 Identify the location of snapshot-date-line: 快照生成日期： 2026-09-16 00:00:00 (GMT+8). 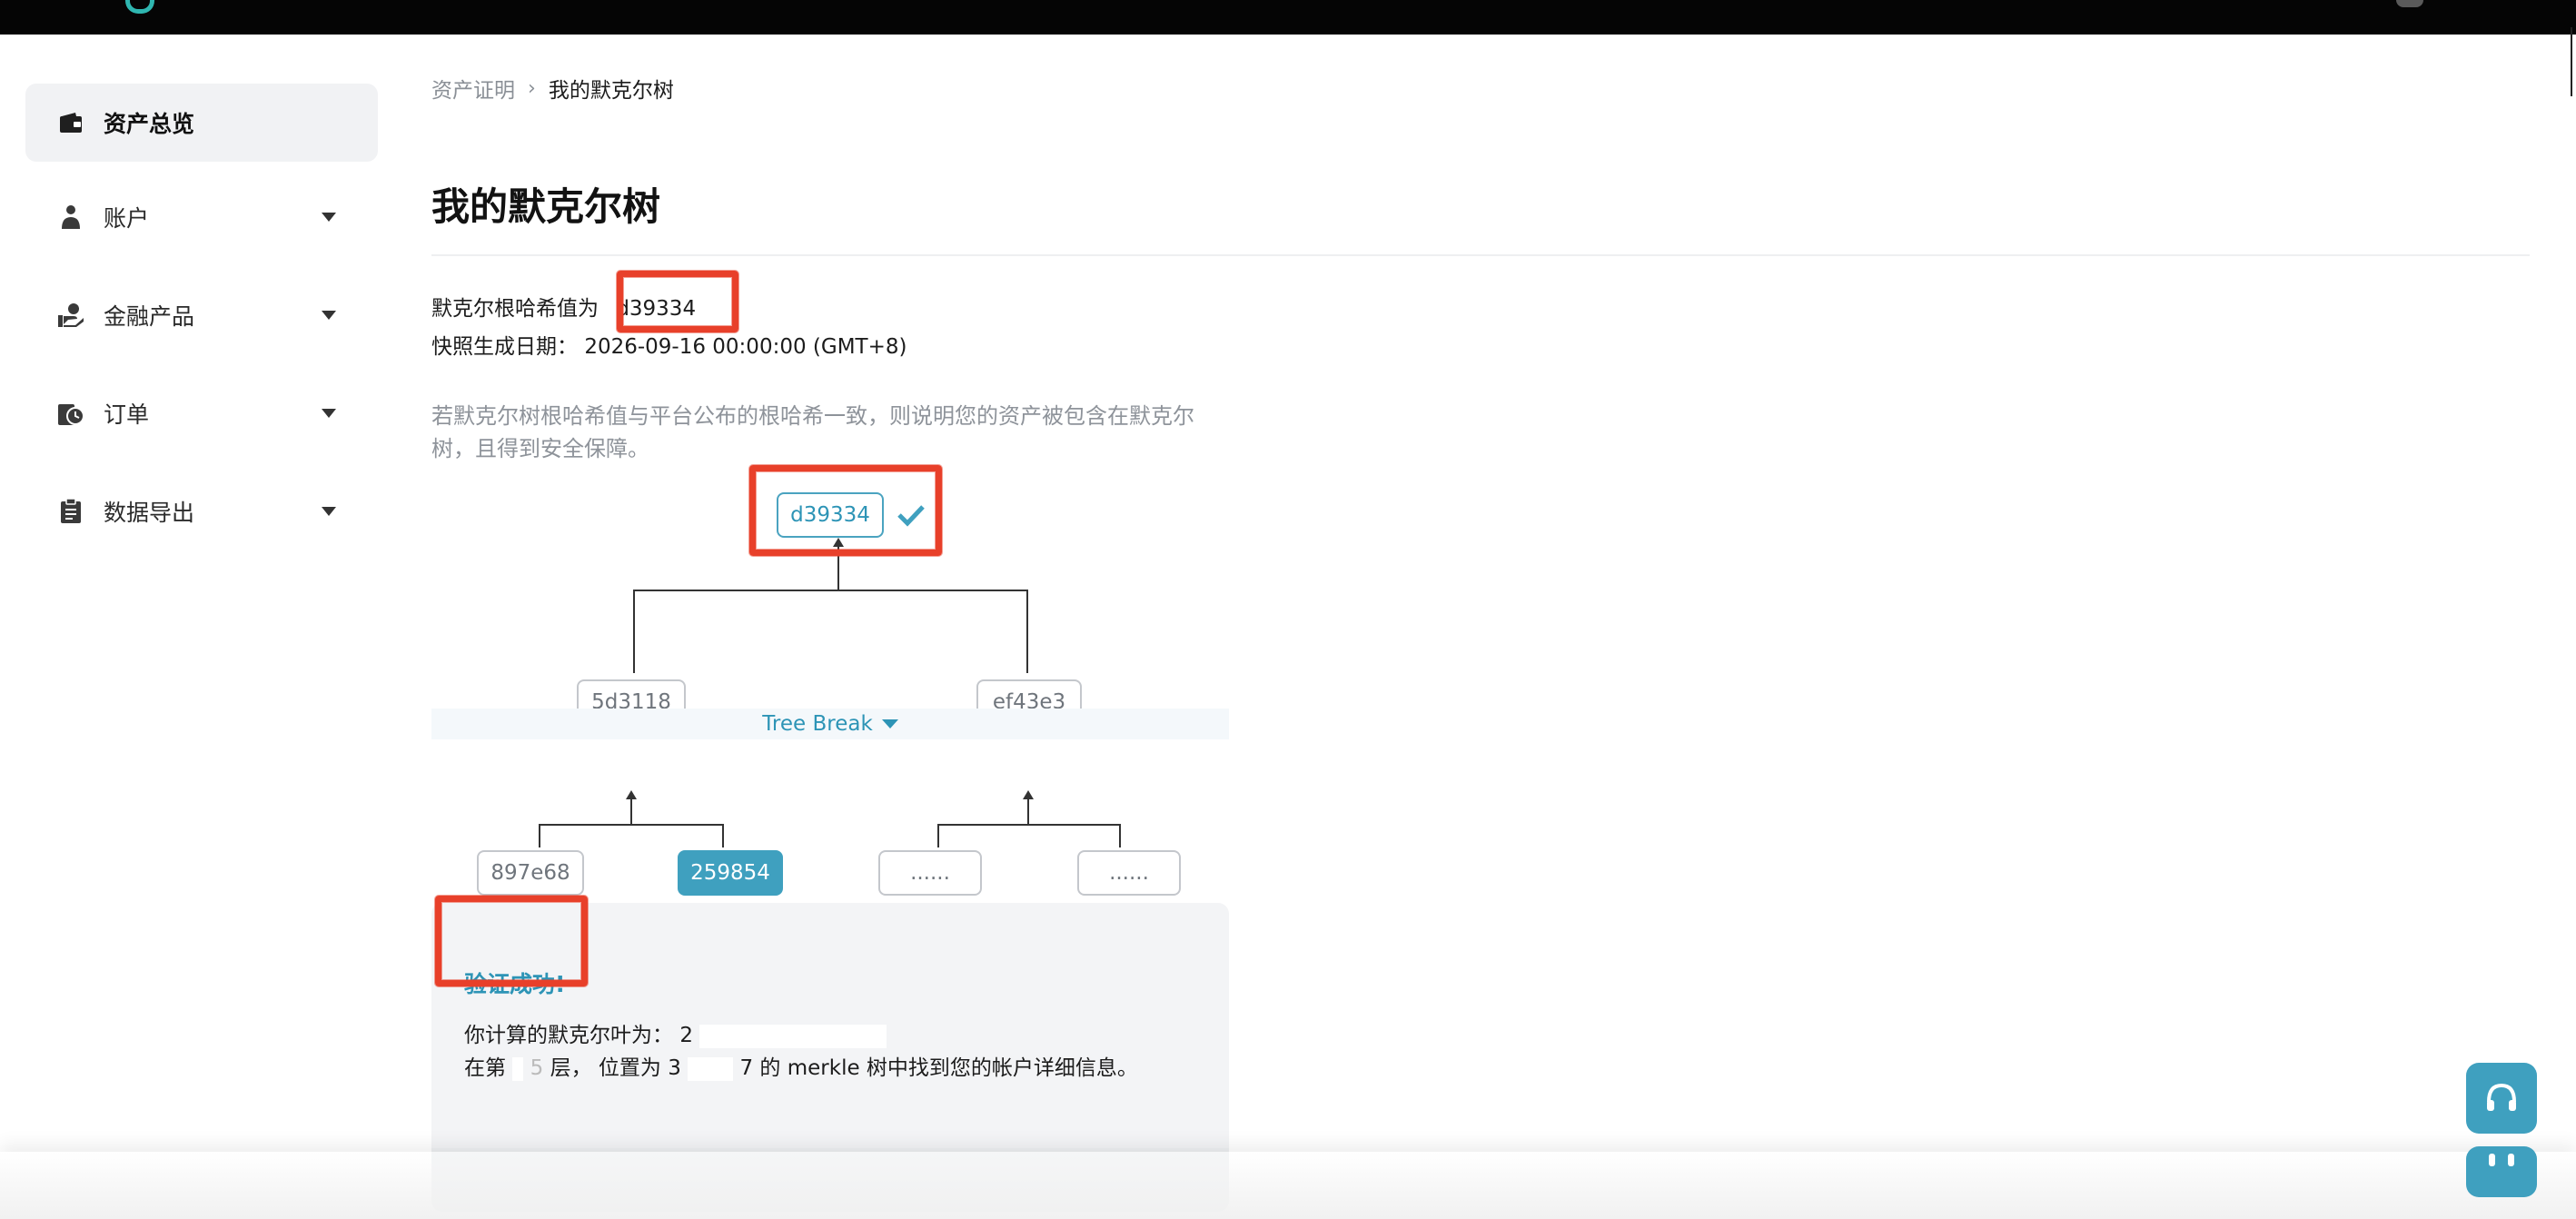
(669, 344).